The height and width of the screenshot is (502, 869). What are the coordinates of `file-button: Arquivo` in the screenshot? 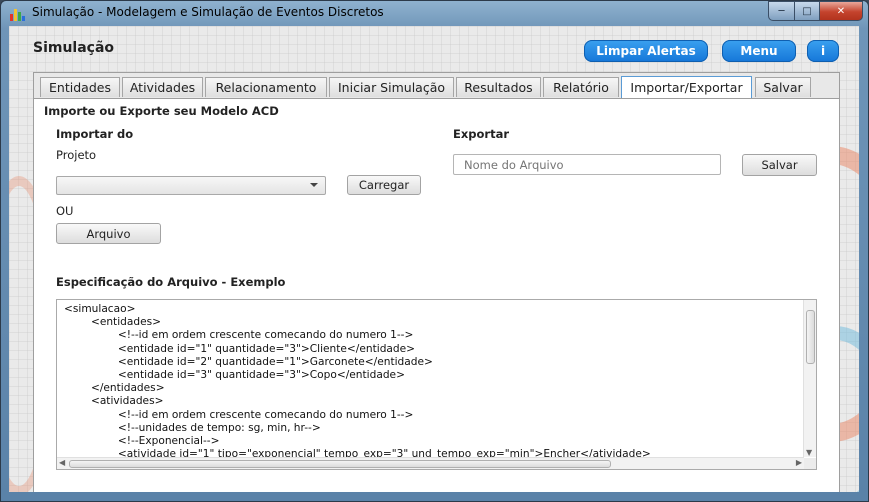 It's located at (108, 233).